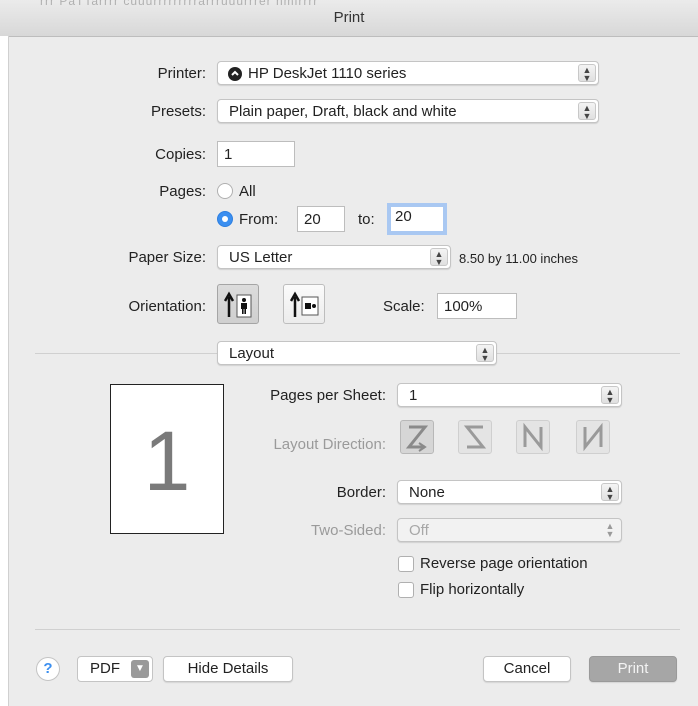 This screenshot has width=698, height=706. I want to click on pdf-menu-button: PDF ▼, so click(115, 669).